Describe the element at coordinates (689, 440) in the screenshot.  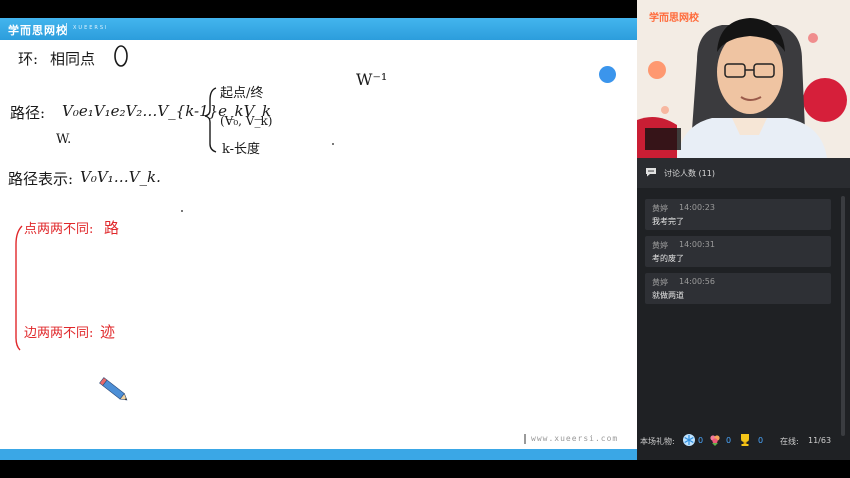
I see `snowflake-icon` at that location.